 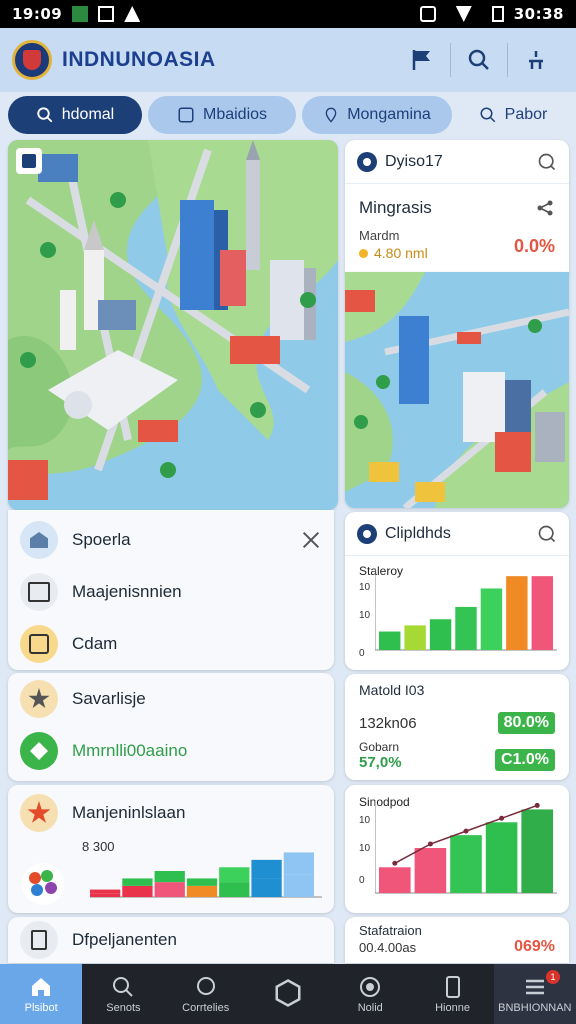 What do you see at coordinates (171, 644) in the screenshot?
I see `list-item-cdam: Cdam` at bounding box center [171, 644].